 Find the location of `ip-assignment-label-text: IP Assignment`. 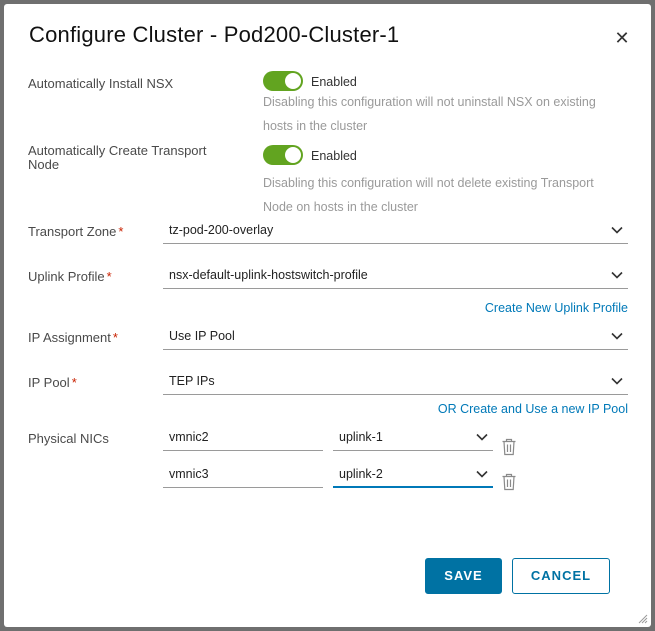

ip-assignment-label-text: IP Assignment is located at coordinates (69, 337).